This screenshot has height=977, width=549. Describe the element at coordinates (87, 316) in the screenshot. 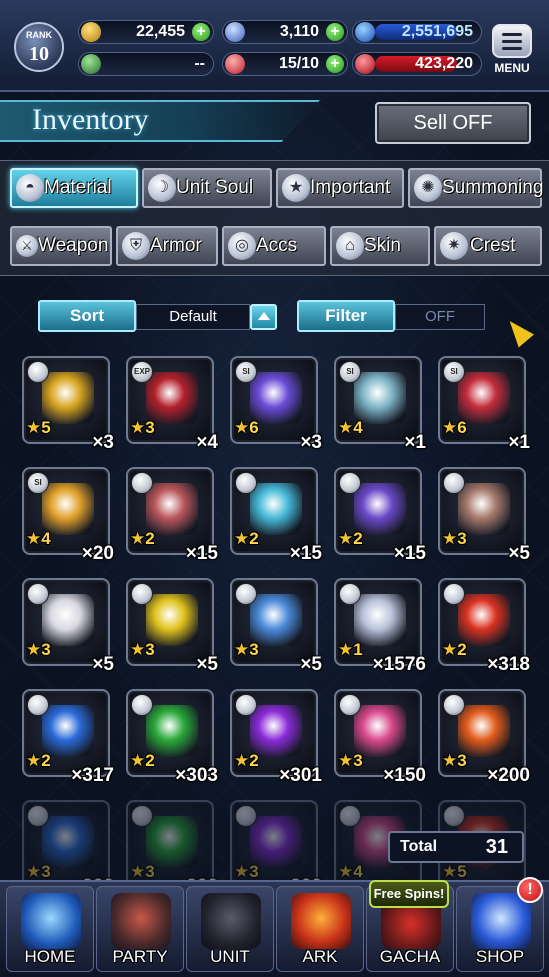

I see `sort-button: Sort` at that location.